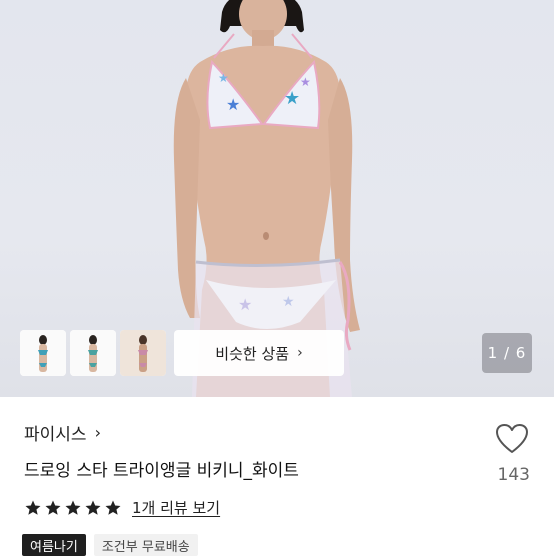 This screenshot has width=554, height=556. I want to click on thumbnail-strip: 비슷한 상품 ›, so click(182, 353).